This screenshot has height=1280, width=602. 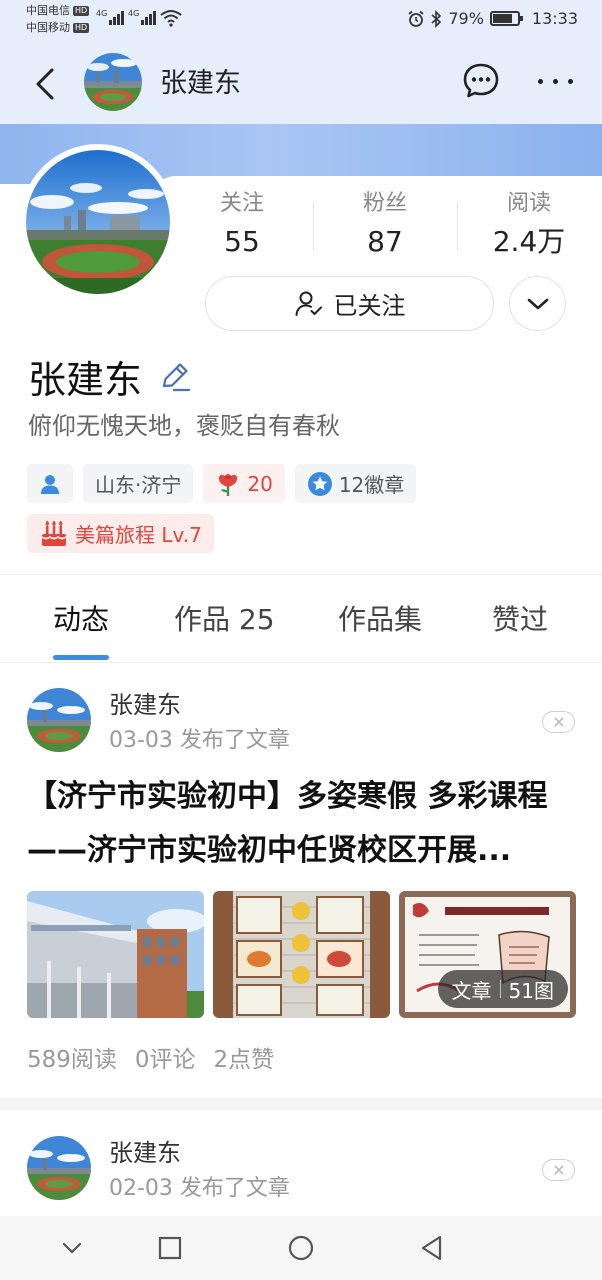 I want to click on chat-bubble-icon, so click(x=481, y=81).